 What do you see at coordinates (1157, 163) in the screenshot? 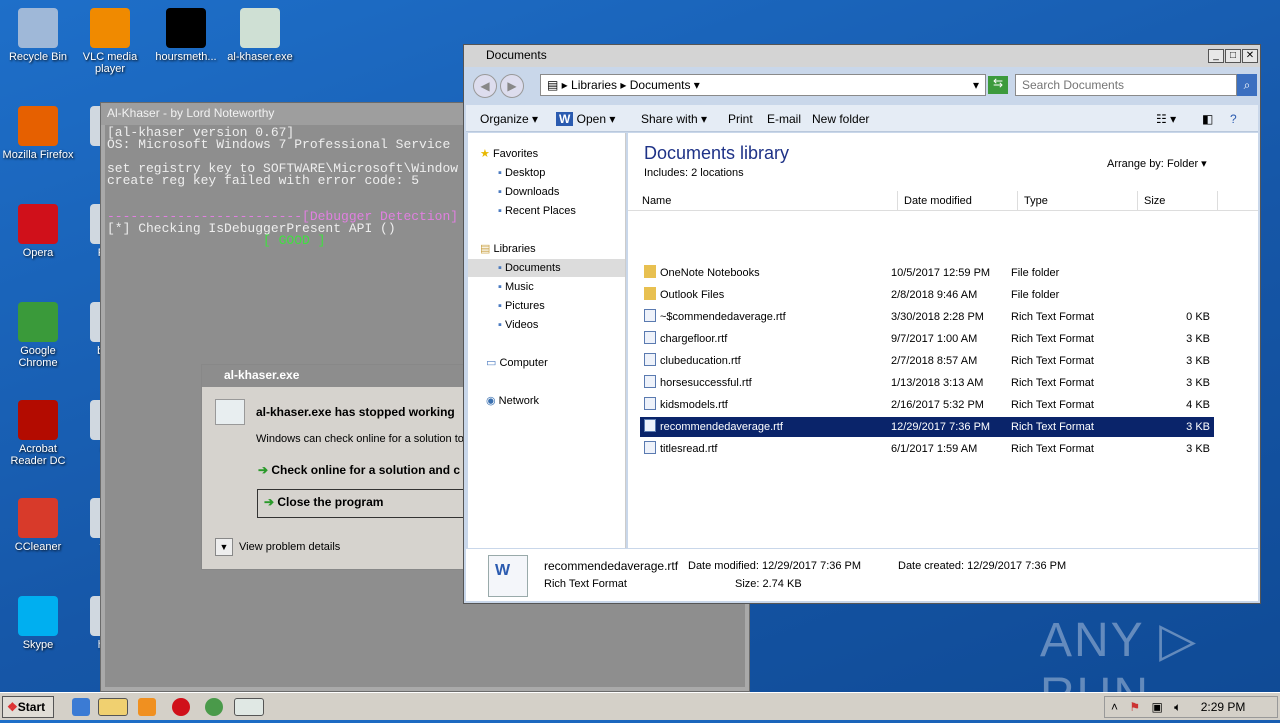
I see `arrange-by: Arrange by: Folder ▾` at bounding box center [1157, 163].